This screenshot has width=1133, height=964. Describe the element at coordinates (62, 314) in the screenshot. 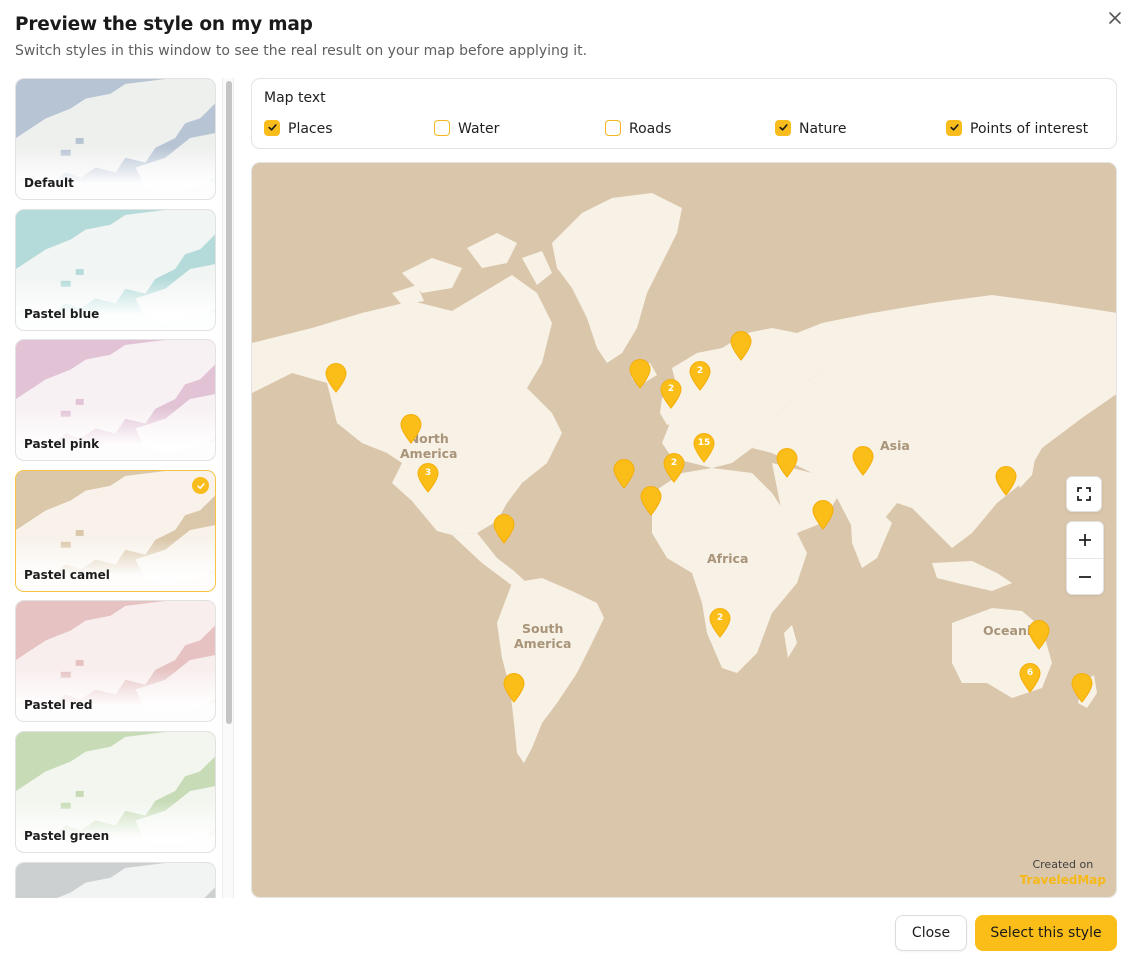

I see `style-card-label: Pastel blue` at that location.